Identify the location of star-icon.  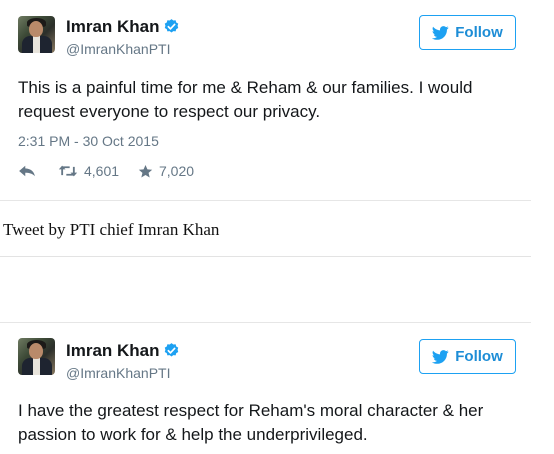
(145, 170).